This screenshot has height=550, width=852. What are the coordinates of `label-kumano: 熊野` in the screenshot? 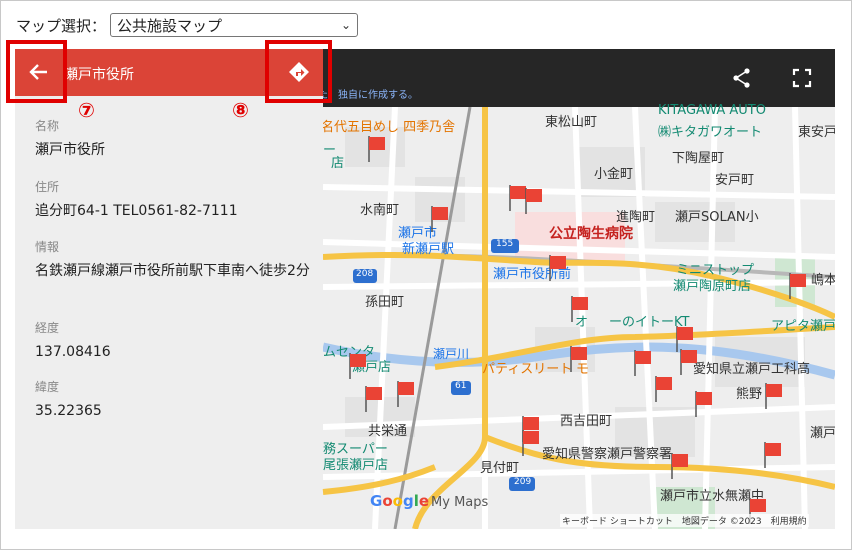 It's located at (749, 394).